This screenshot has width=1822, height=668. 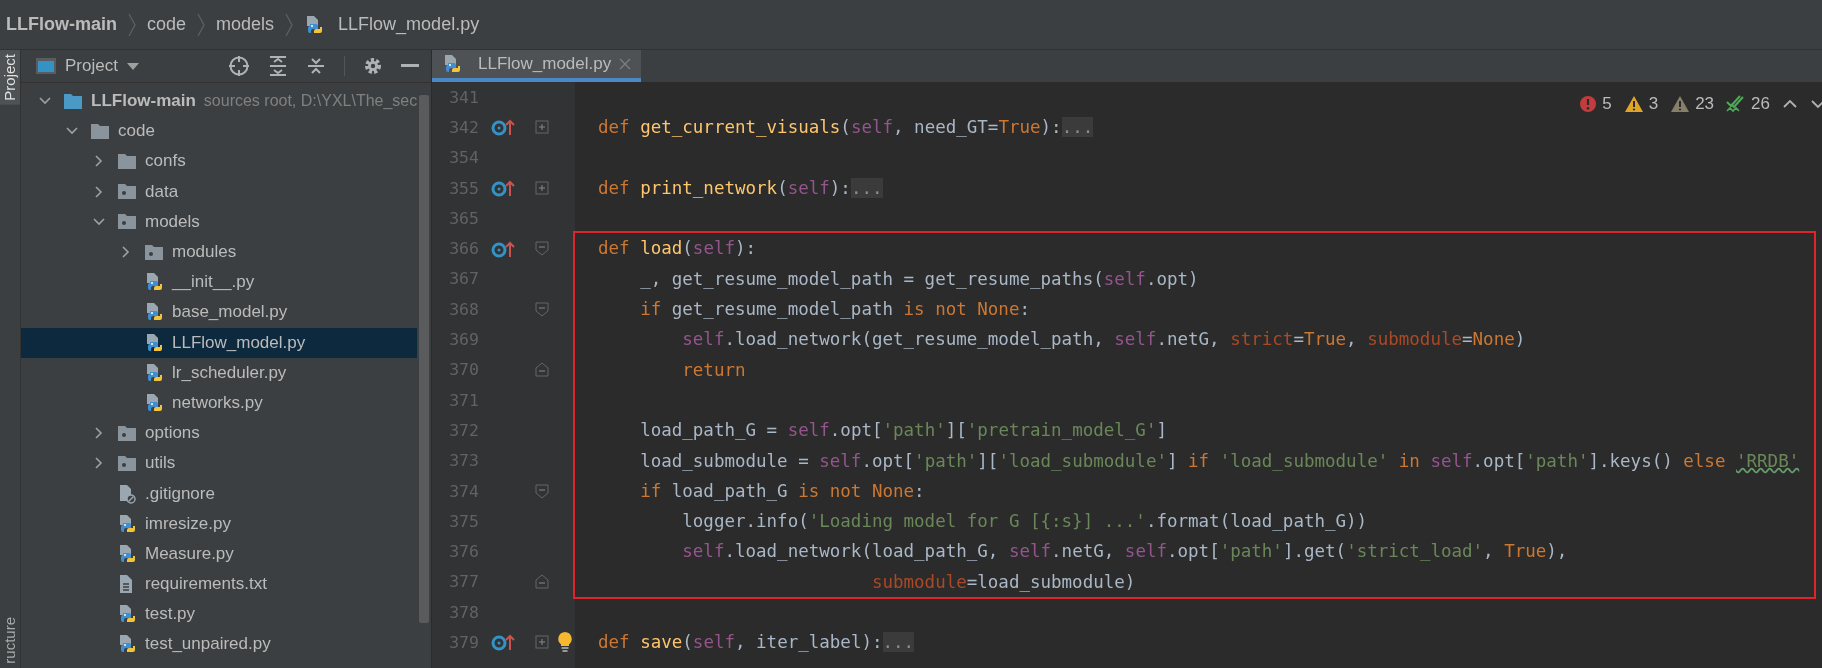 I want to click on tree-item: requirements.txt, so click(x=219, y=584).